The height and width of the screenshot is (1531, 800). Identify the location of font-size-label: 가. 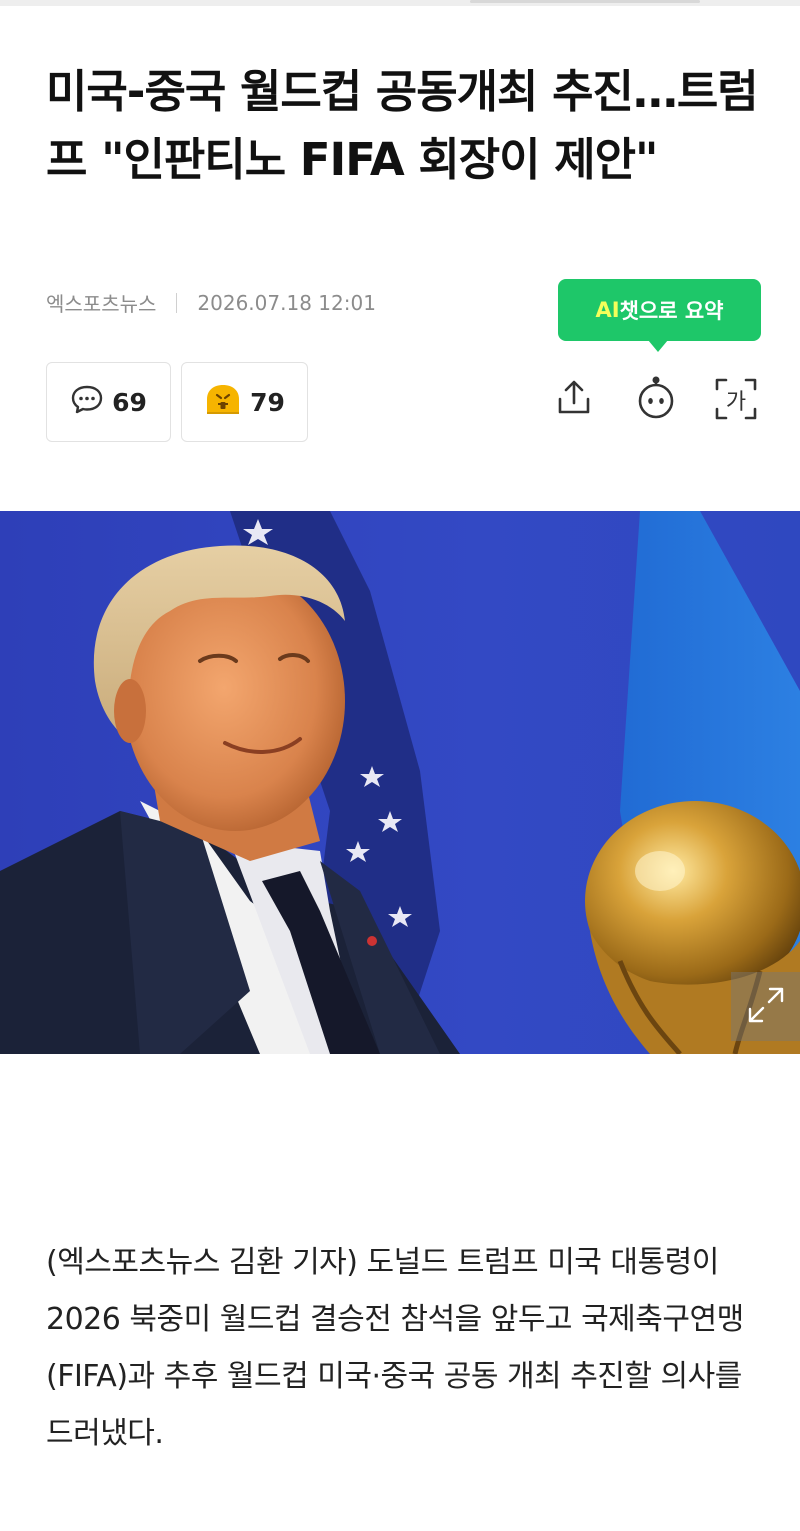
(736, 402).